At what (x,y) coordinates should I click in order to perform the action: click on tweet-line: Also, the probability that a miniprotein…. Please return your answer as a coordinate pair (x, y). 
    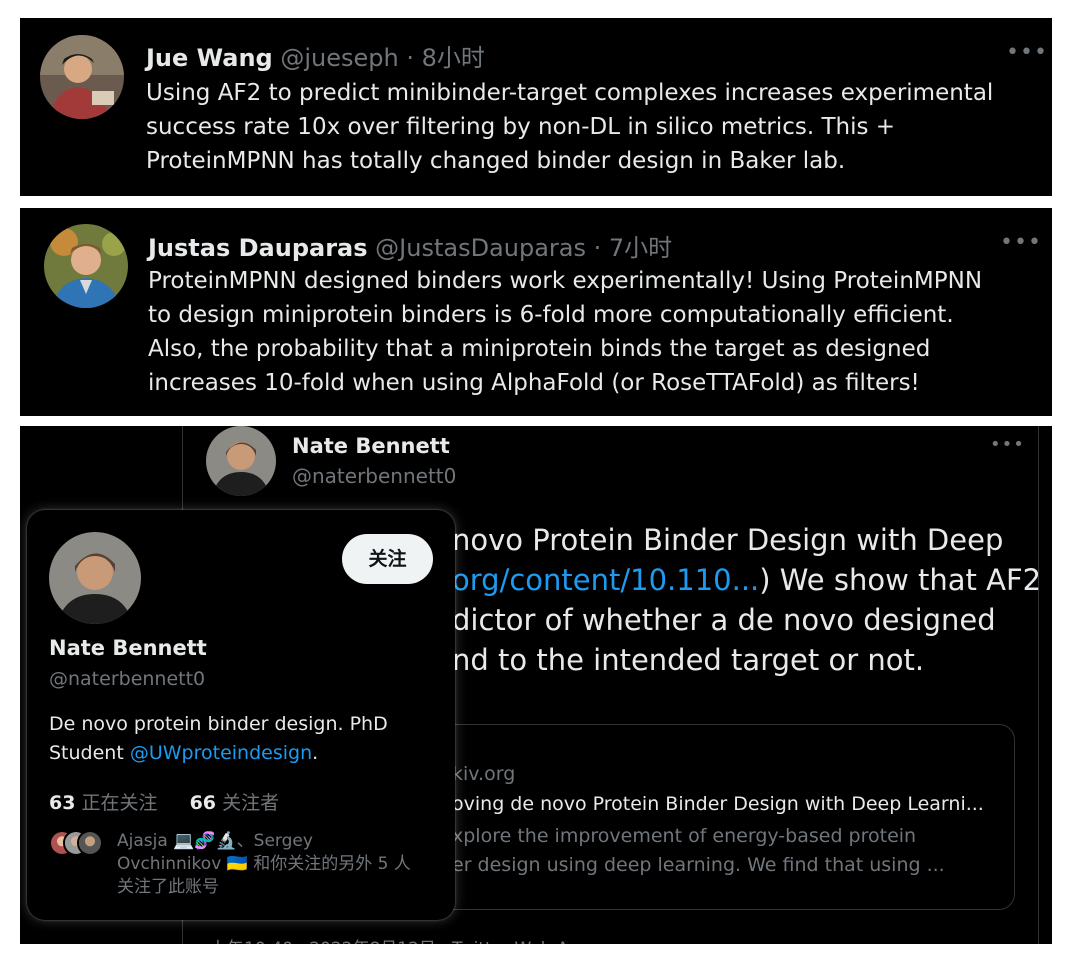
    Looking at the image, I should click on (539, 349).